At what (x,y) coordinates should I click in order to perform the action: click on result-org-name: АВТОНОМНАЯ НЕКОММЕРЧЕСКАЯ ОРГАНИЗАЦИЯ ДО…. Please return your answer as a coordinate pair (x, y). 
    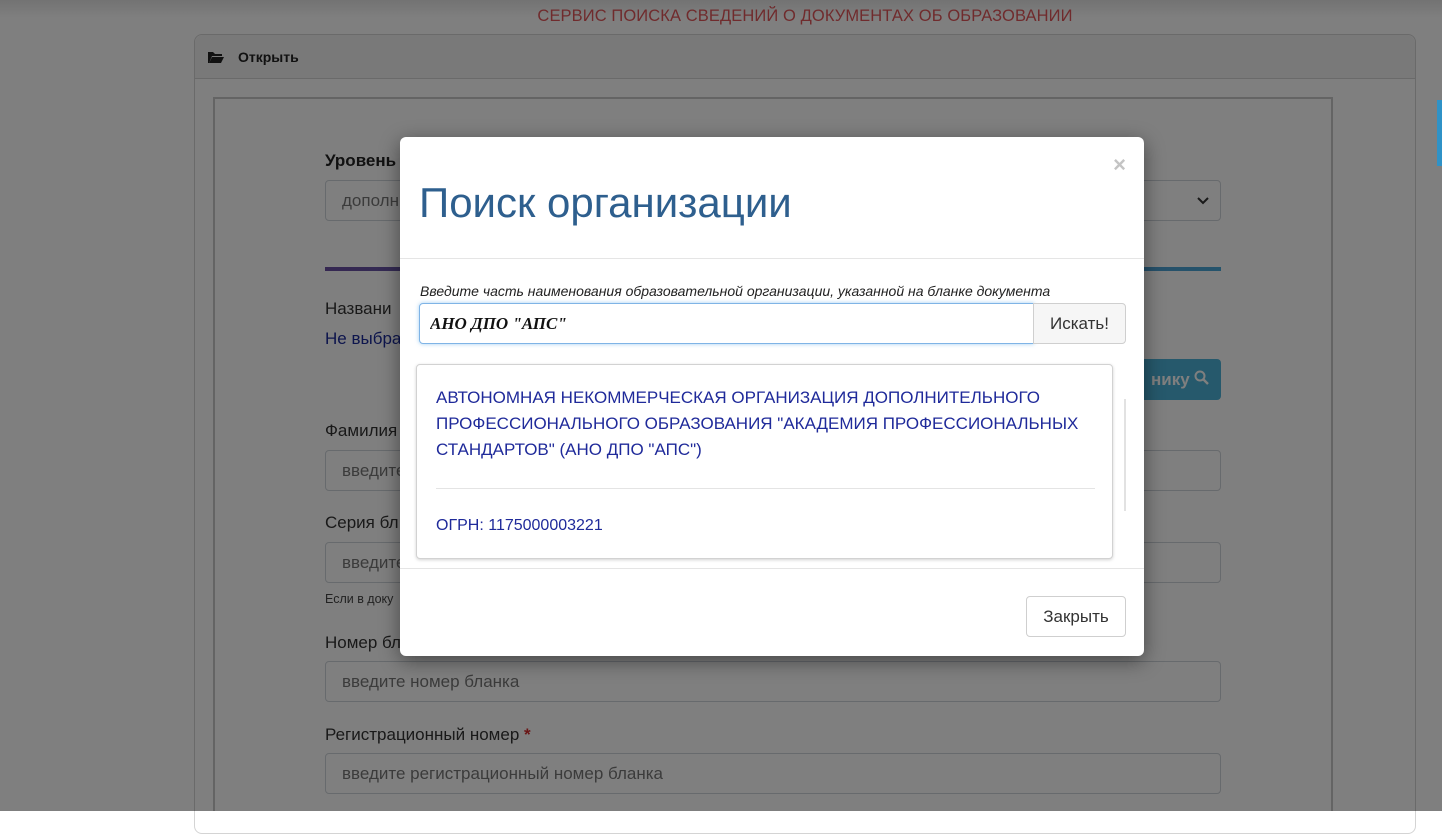
    Looking at the image, I should click on (768, 424).